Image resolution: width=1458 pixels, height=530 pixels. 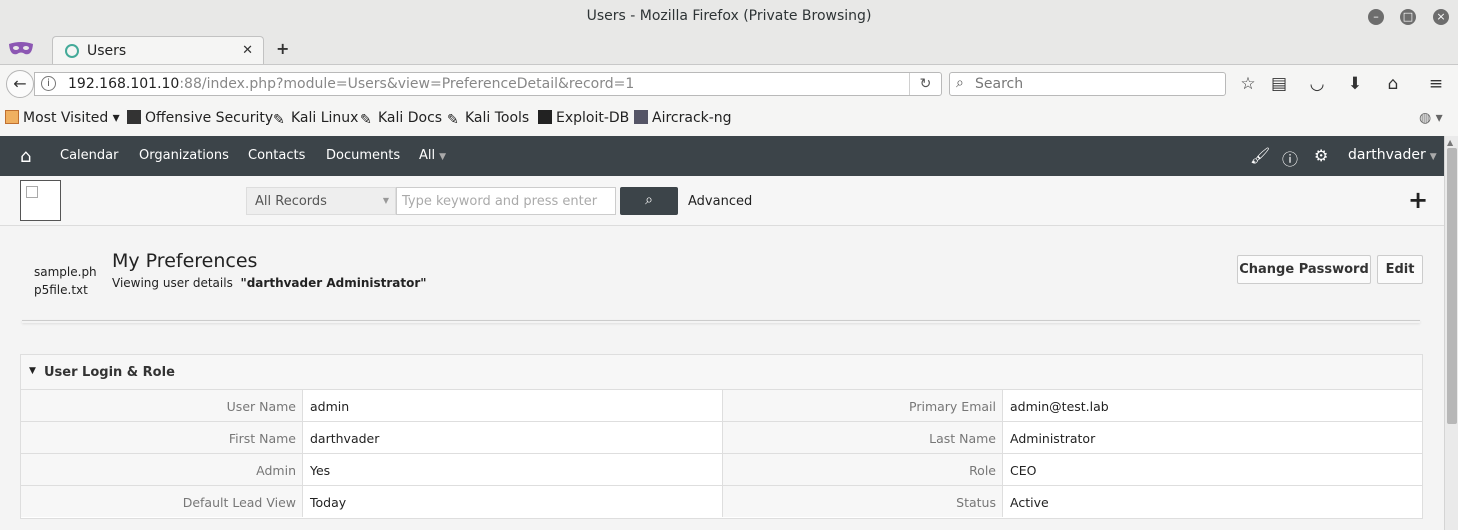 I want to click on divider, so click(x=721, y=321).